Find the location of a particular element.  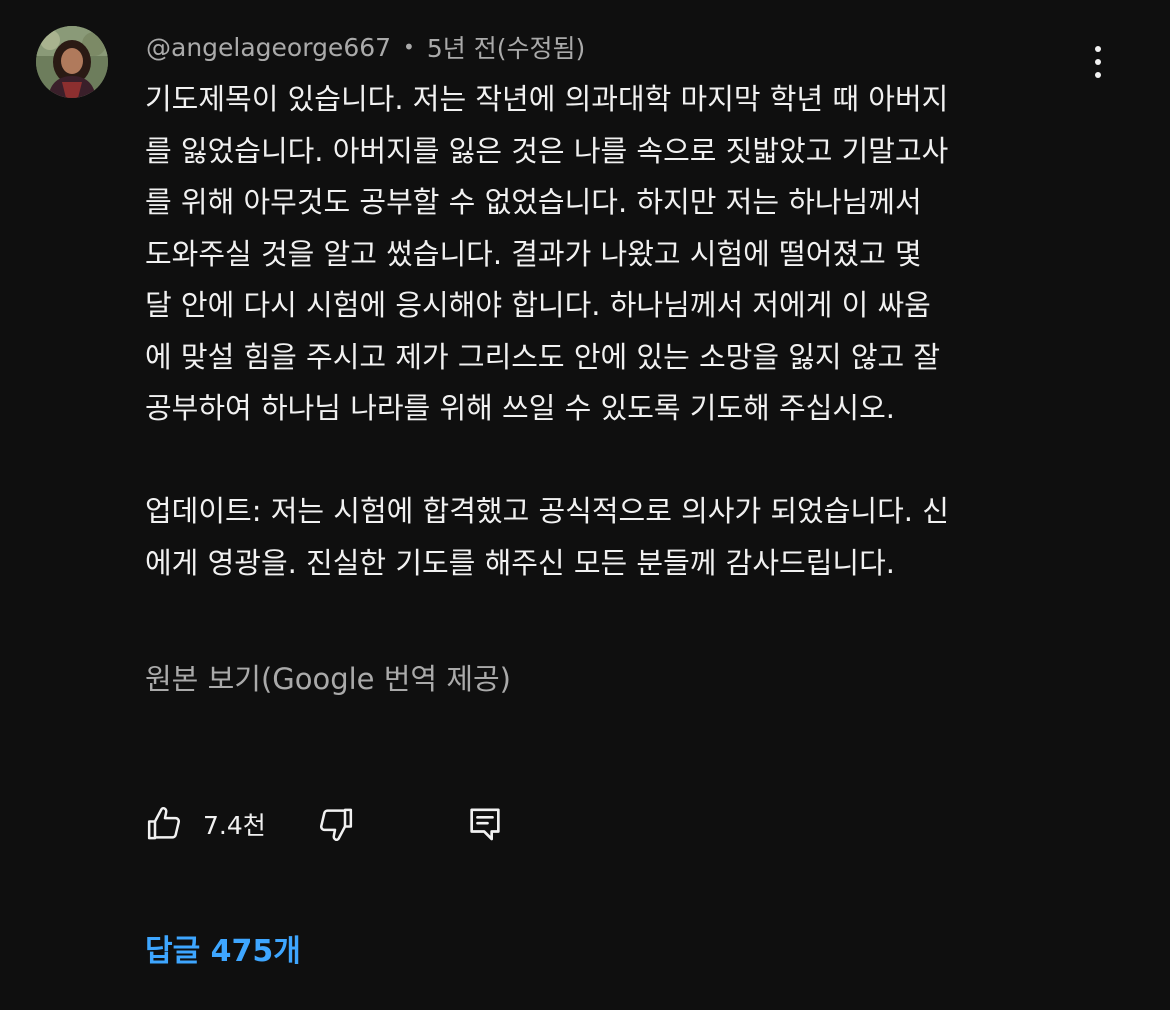

comment-body-line: 공부하여 하나님 나라를 위해 쓰일 수 있도록 기도해 주십시오. is located at coordinates (520, 408).